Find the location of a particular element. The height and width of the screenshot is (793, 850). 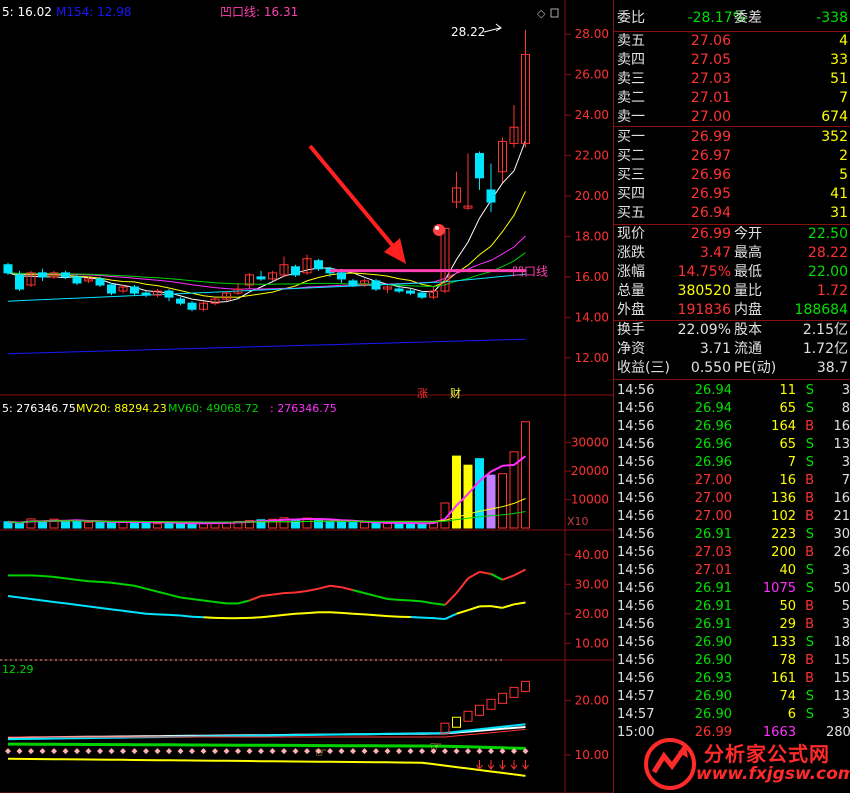

buy-level-label: 买五 is located at coordinates (631, 213).